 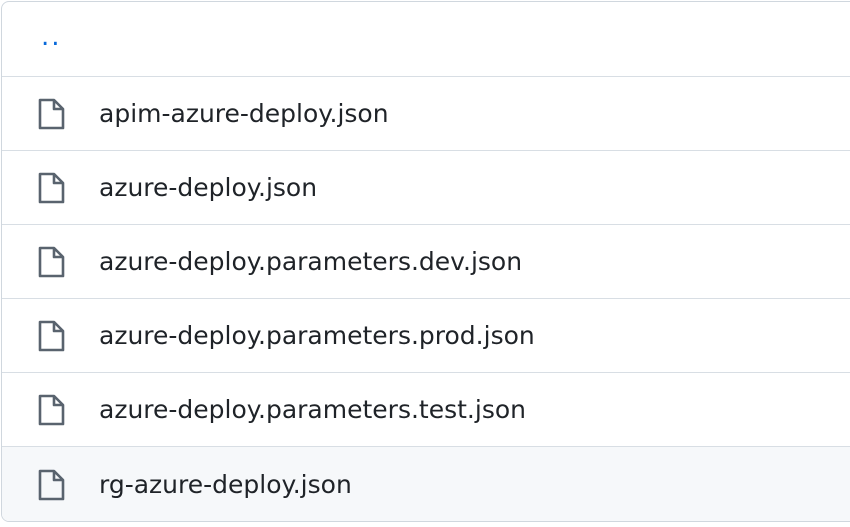 I want to click on file-name-link: rg-azure-deploy.json, so click(x=225, y=483).